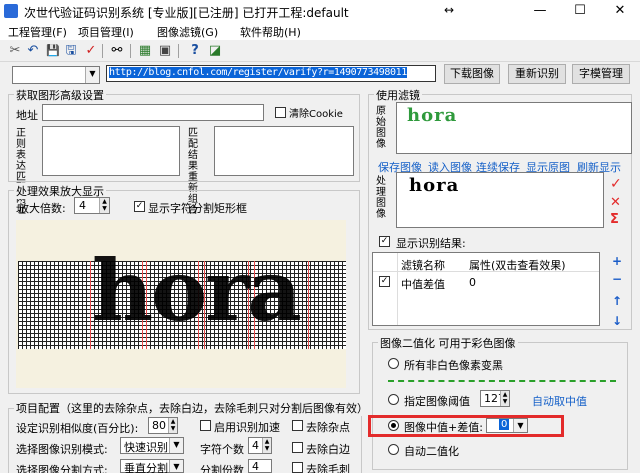  What do you see at coordinates (617, 301) in the screenshot?
I see `move-up-icon: ↑` at bounding box center [617, 301].